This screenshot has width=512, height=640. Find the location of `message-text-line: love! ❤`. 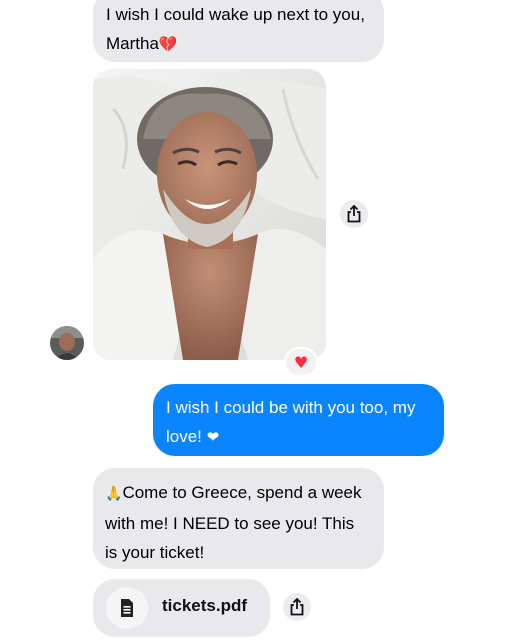

message-text-line: love! ❤ is located at coordinates (298, 437).